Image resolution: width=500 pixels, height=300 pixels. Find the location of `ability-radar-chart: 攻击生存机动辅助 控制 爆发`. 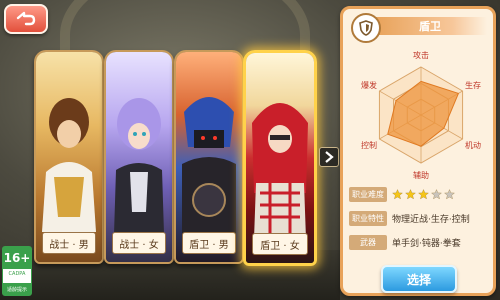

ability-radar-chart: 攻击生存机动辅助 控制 爆发 is located at coordinates (421, 112).